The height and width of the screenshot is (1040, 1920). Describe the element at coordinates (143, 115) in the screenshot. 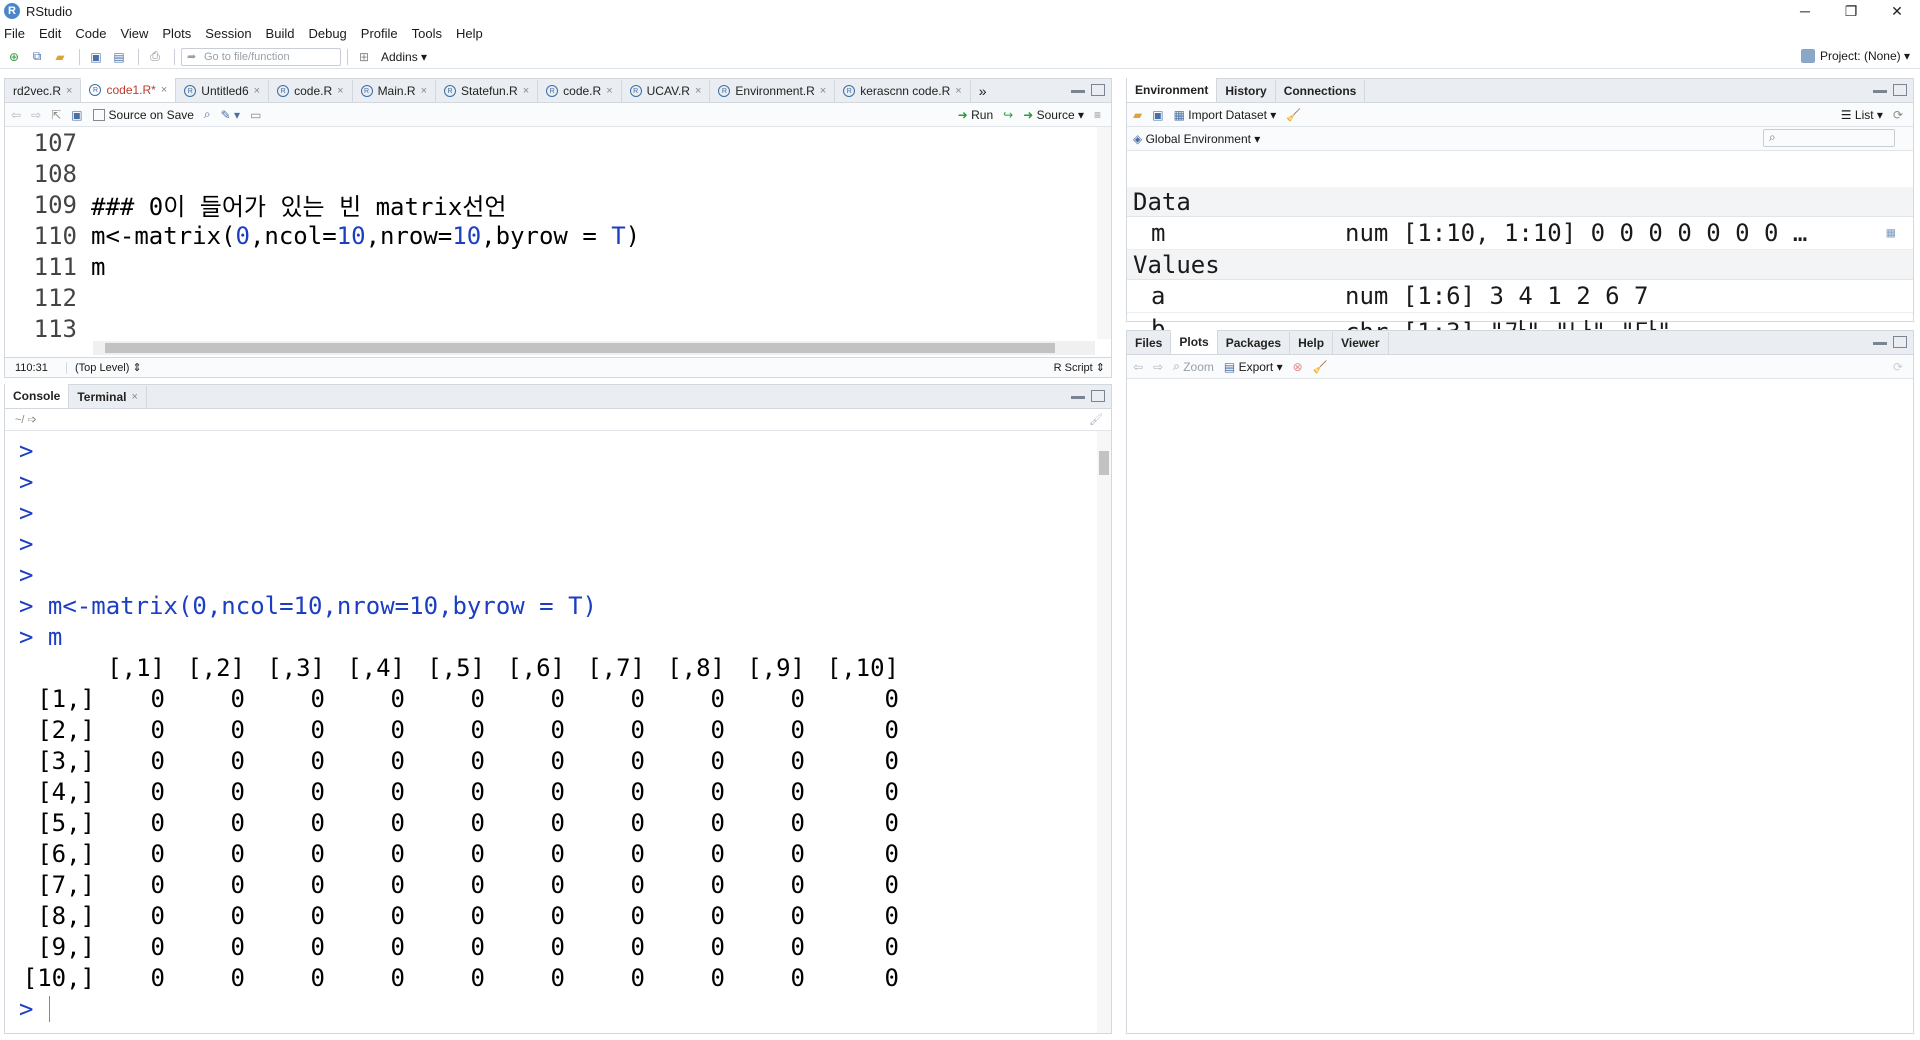

I see `source-on-save-checkbox: Source on Save` at that location.